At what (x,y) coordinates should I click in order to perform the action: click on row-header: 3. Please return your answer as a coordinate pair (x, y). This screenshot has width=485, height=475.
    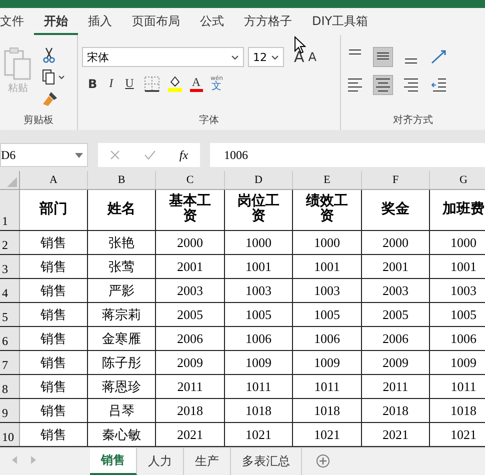
    Looking at the image, I should click on (10, 266).